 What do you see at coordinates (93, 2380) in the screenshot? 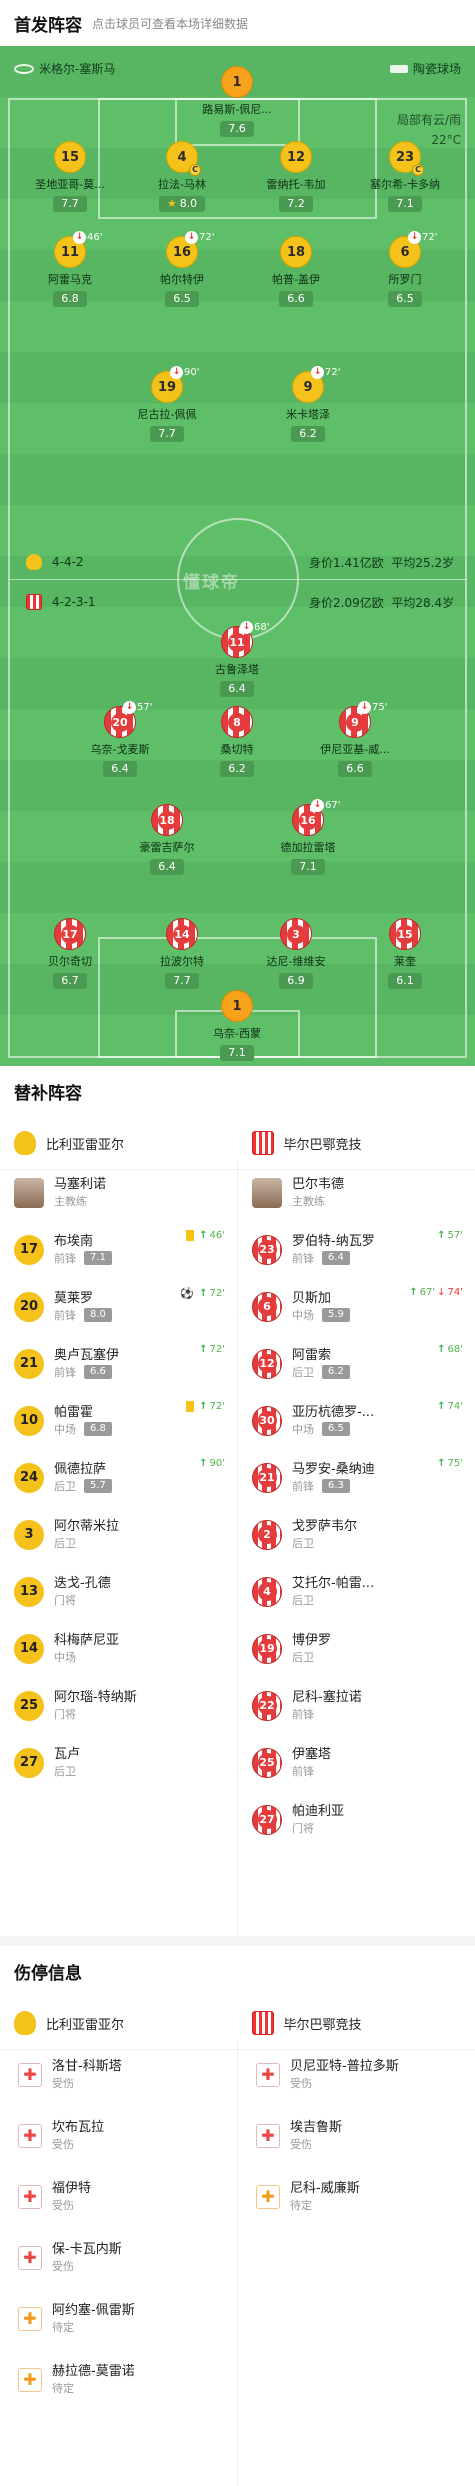
I see `injury-info: 赫拉德-莫雷诺 待定` at bounding box center [93, 2380].